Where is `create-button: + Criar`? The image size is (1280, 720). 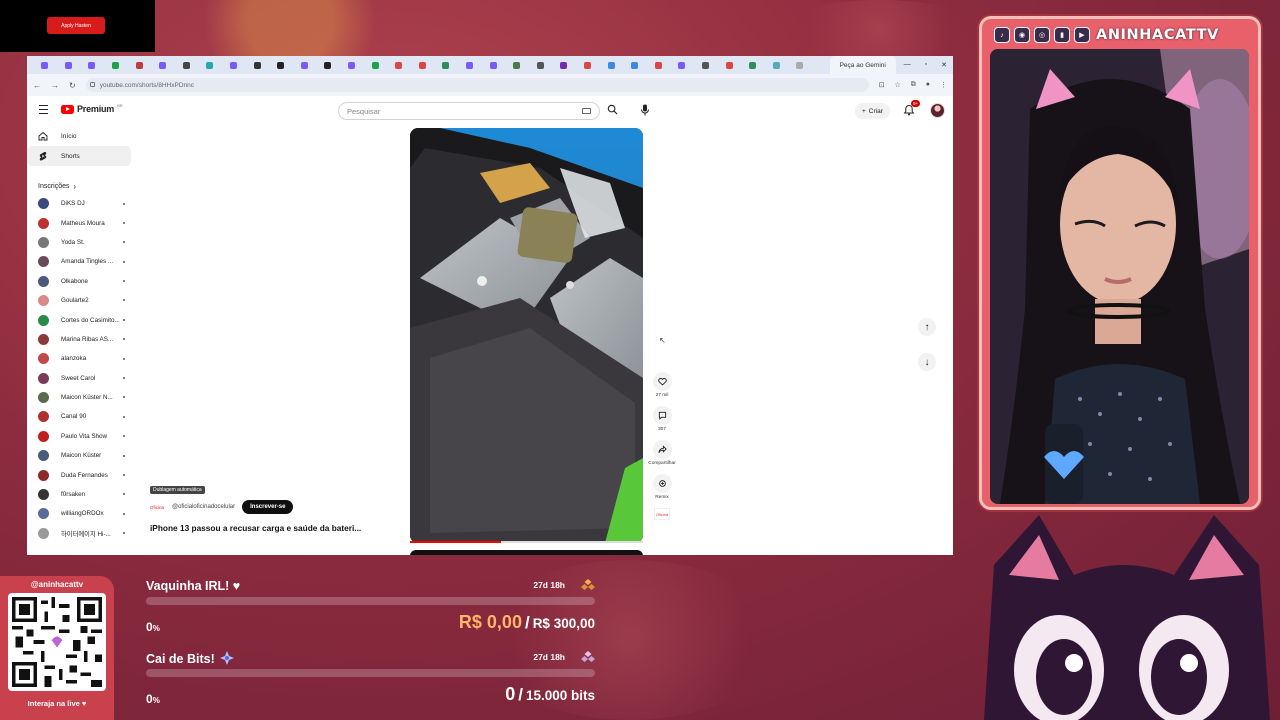
create-button: + Criar is located at coordinates (872, 111).